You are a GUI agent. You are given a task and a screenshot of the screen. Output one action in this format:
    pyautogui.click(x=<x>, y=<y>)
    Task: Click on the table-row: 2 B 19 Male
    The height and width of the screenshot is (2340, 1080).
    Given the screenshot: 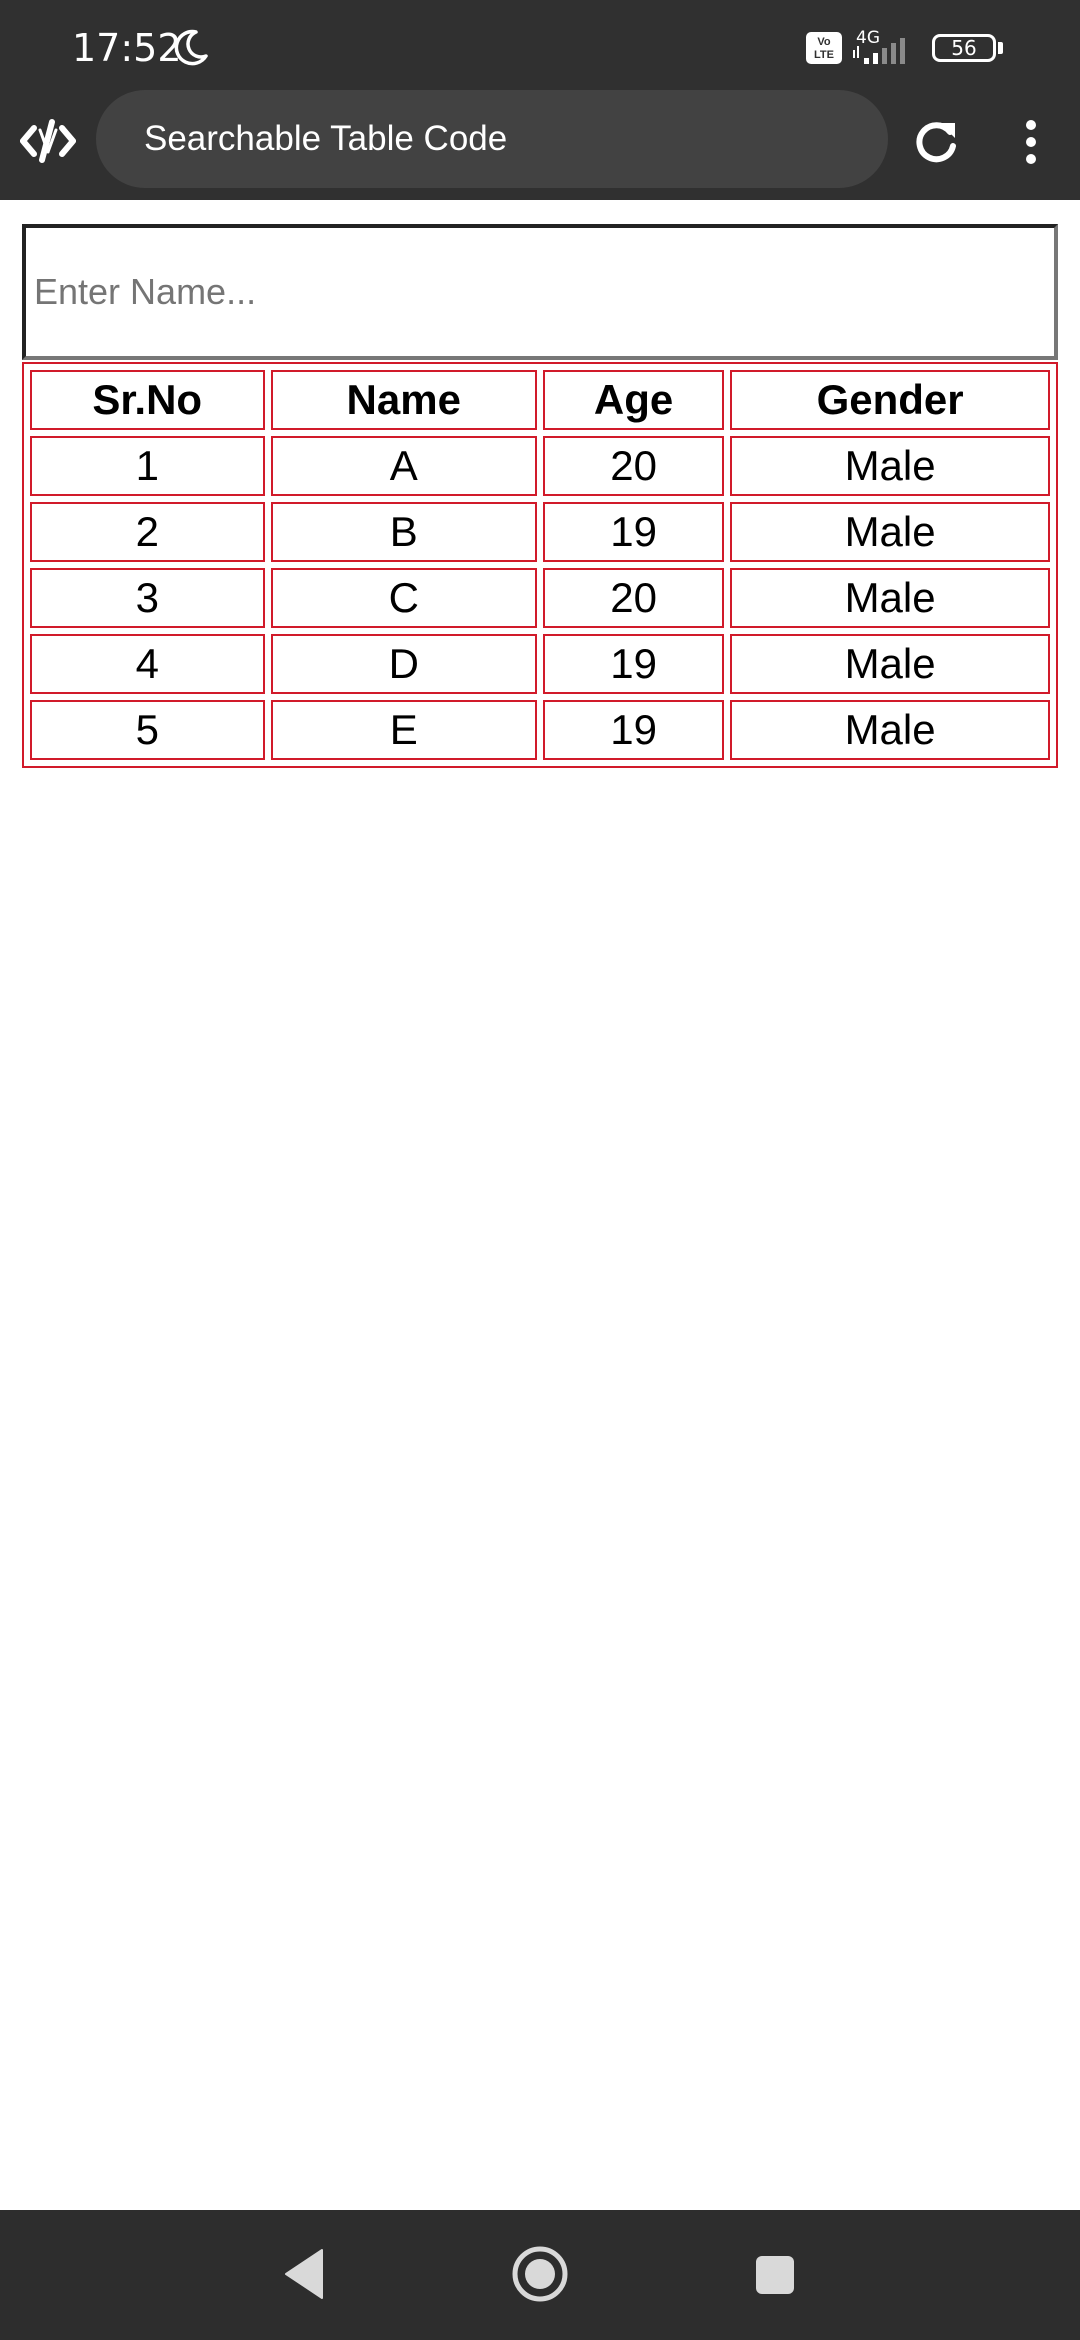 What is the action you would take?
    pyautogui.click(x=540, y=532)
    